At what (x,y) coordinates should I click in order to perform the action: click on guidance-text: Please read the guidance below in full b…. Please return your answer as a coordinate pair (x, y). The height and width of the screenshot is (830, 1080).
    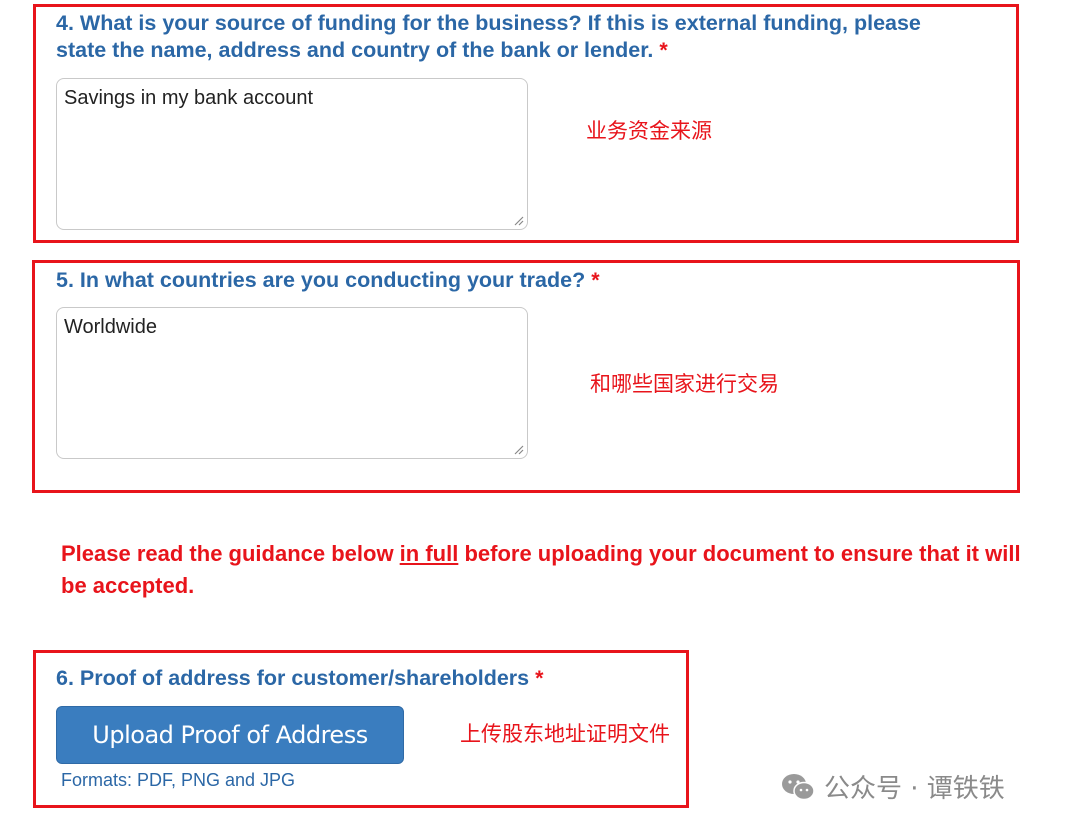
    Looking at the image, I should click on (541, 569).